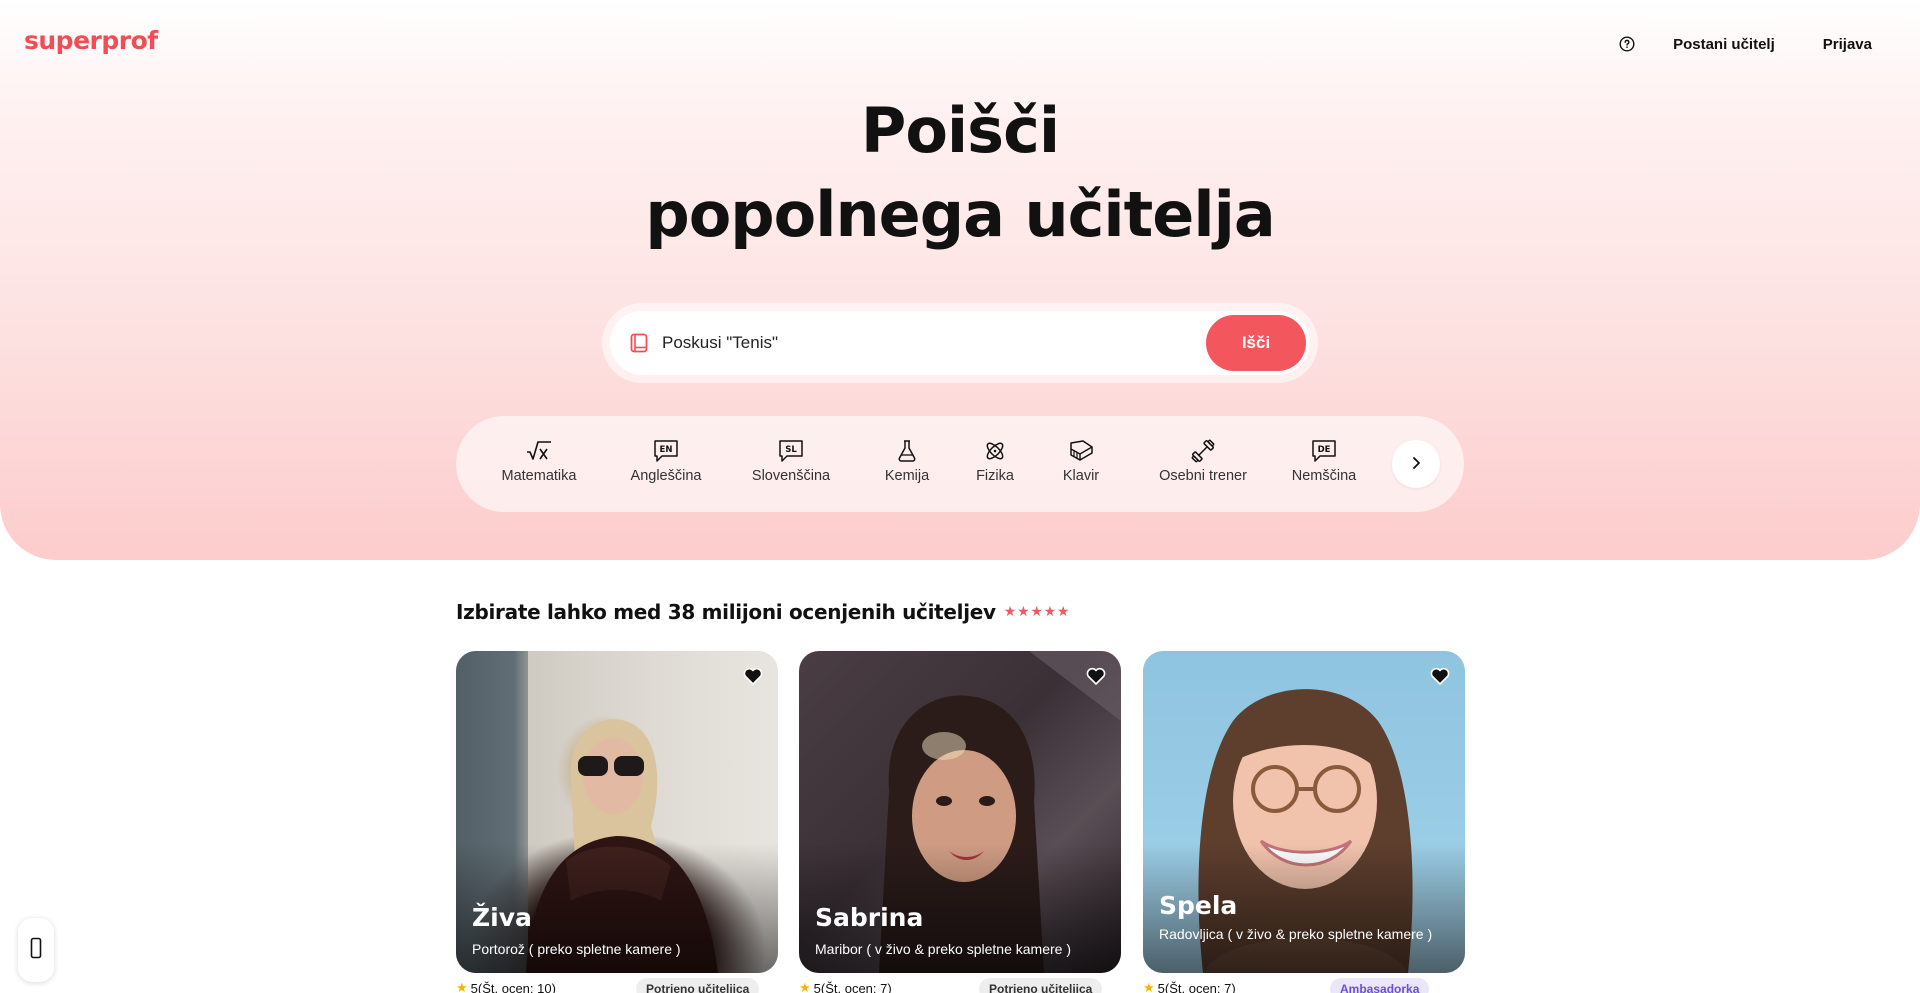 The height and width of the screenshot is (993, 1920). I want to click on superprof-logo: superprof, so click(91, 40).